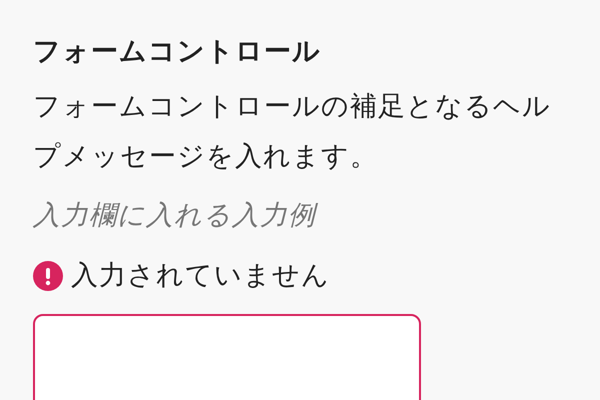  I want to click on input-field, so click(227, 357).